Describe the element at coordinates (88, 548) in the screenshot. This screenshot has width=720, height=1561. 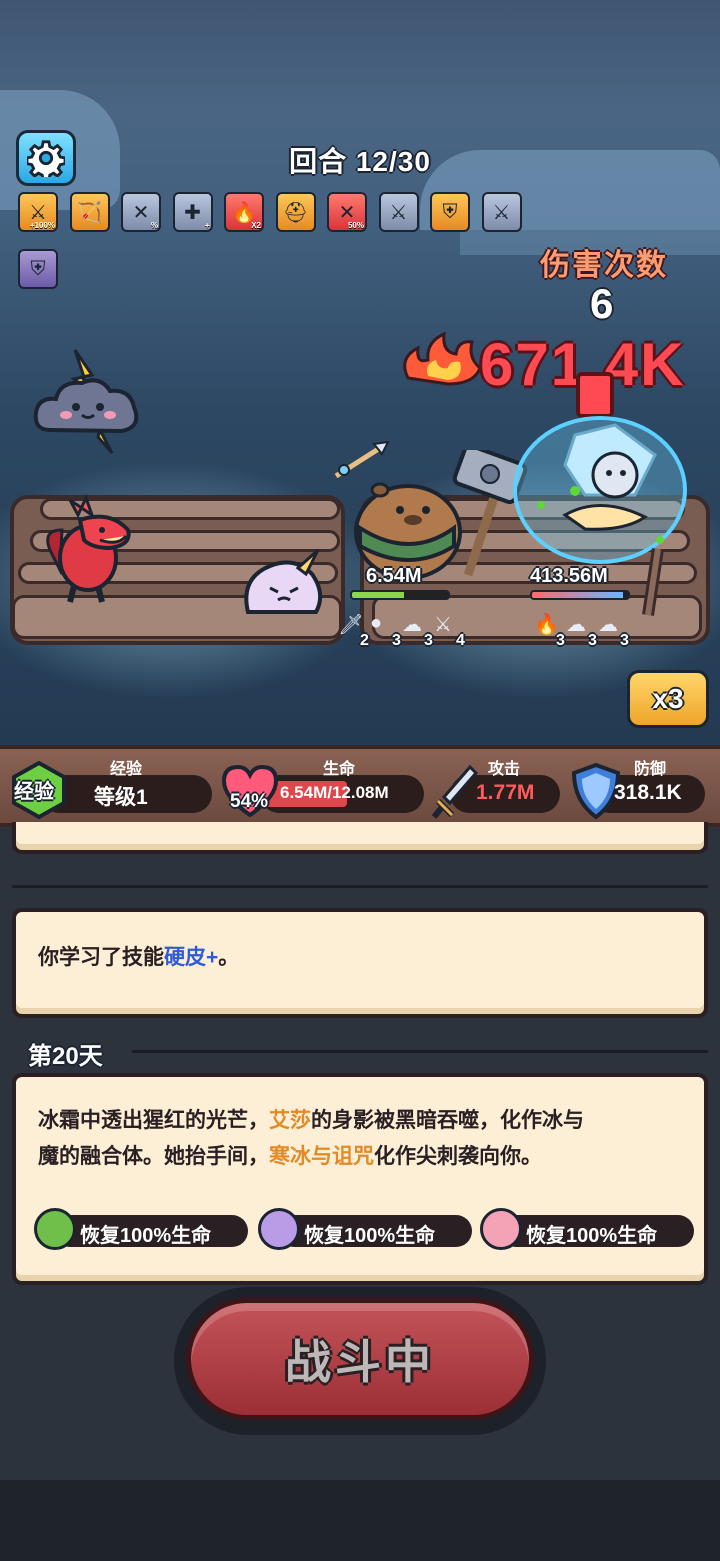
I see `red-dragon-pet` at that location.